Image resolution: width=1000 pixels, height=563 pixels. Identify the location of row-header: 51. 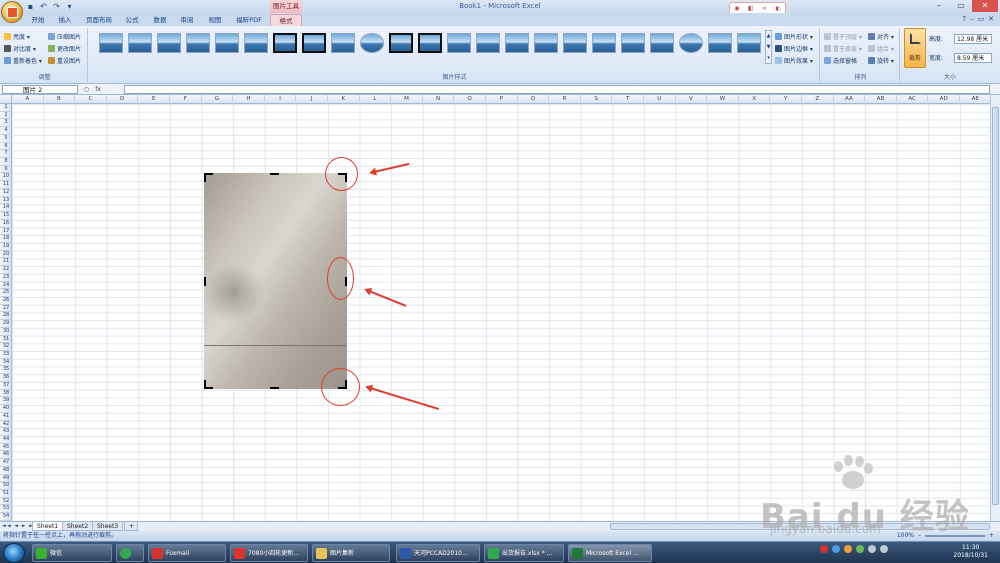
(6, 494).